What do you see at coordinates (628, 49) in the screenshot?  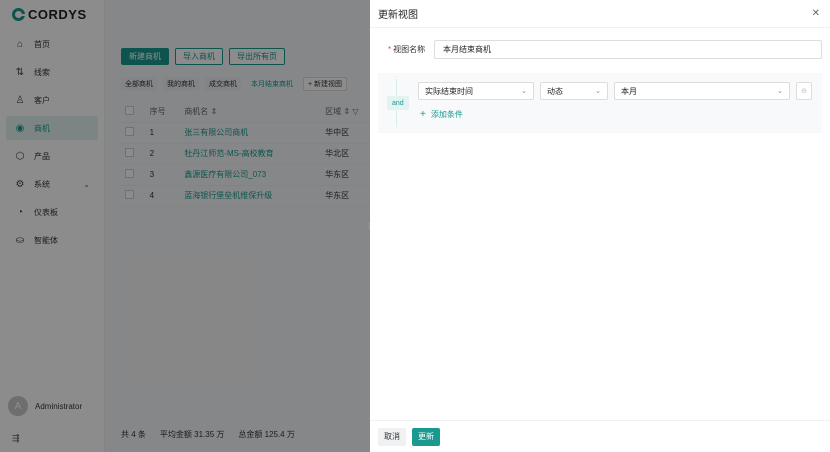 I see `view-name-input: 本月结束商机` at bounding box center [628, 49].